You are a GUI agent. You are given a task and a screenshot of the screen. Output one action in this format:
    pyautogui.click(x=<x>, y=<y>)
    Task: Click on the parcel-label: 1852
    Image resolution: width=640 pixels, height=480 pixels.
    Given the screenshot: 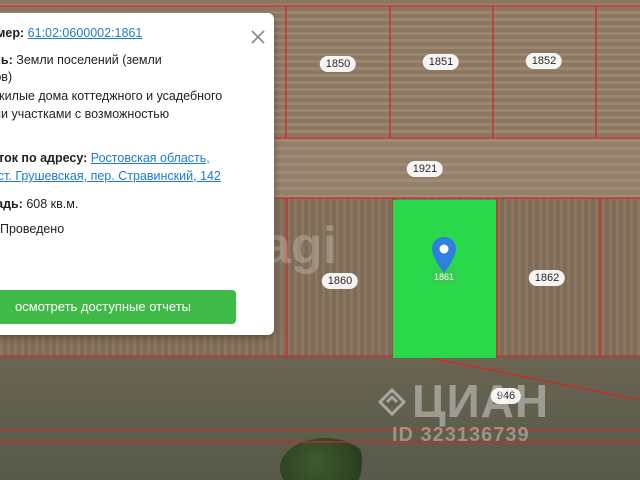 What is the action you would take?
    pyautogui.click(x=544, y=61)
    